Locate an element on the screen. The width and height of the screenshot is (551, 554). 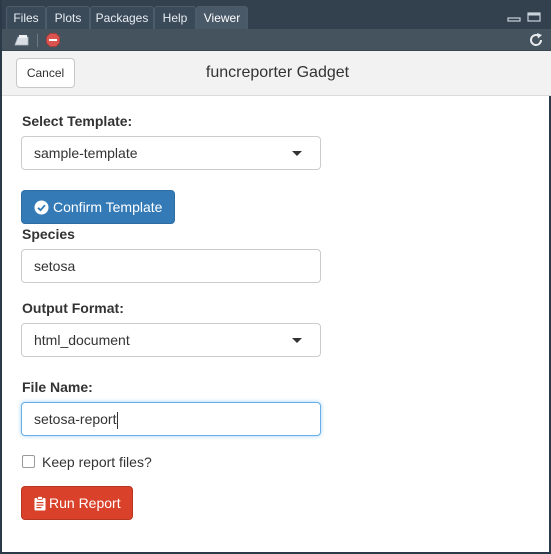
file-name-input: setosa-report is located at coordinates (171, 419).